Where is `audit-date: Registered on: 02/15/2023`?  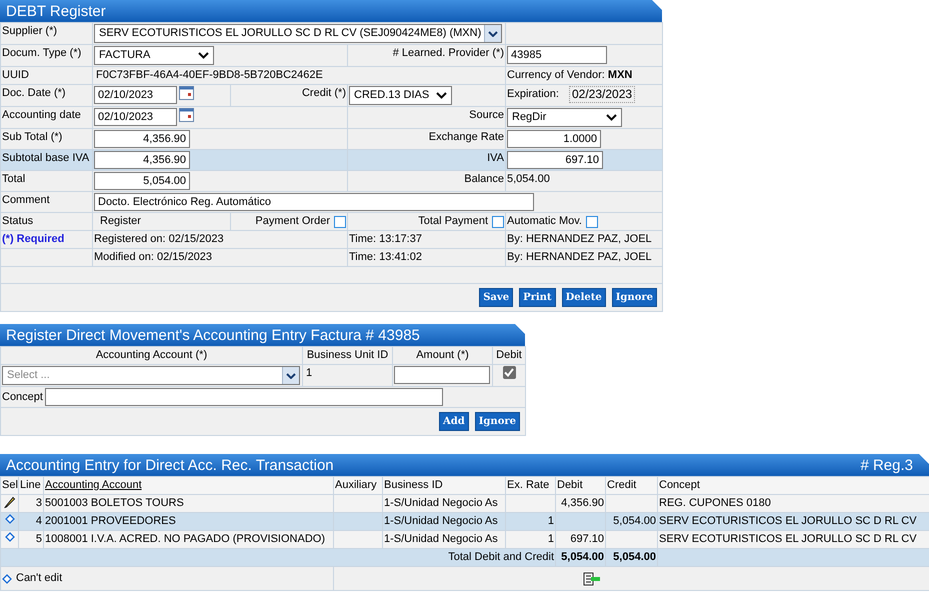 audit-date: Registered on: 02/15/2023 is located at coordinates (159, 239).